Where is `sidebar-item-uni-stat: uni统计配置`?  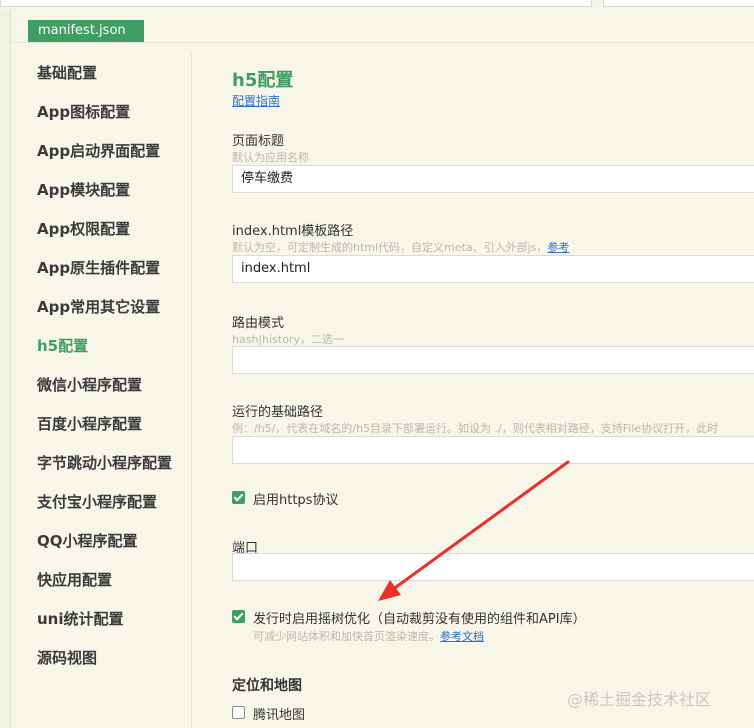
sidebar-item-uni-stat: uni统计配置 is located at coordinates (80, 619).